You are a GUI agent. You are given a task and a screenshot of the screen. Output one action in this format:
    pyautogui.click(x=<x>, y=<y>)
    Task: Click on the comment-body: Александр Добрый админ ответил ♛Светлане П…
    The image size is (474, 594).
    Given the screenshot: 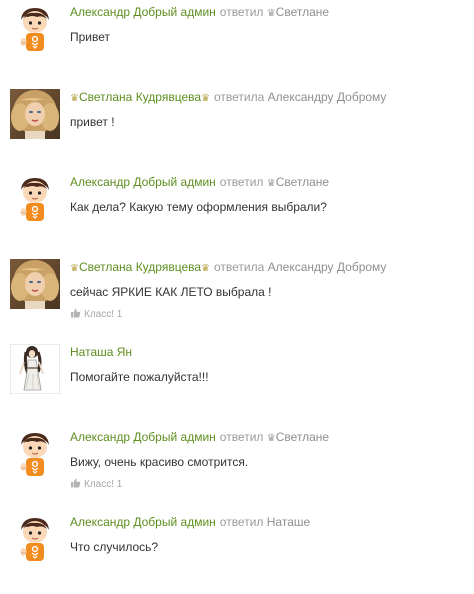 What is the action you would take?
    pyautogui.click(x=268, y=24)
    